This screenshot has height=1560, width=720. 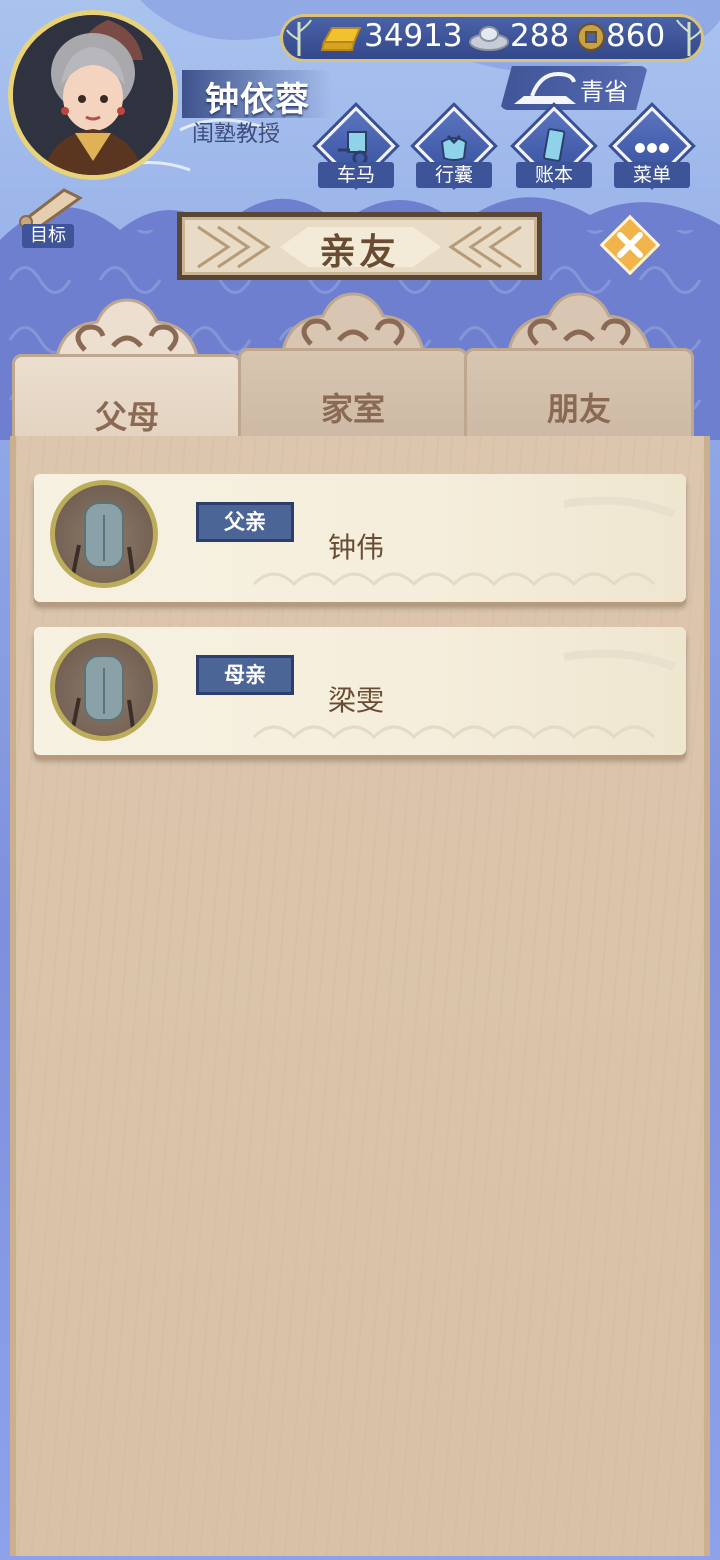 What do you see at coordinates (48, 217) in the screenshot?
I see `goal-button: 目标` at bounding box center [48, 217].